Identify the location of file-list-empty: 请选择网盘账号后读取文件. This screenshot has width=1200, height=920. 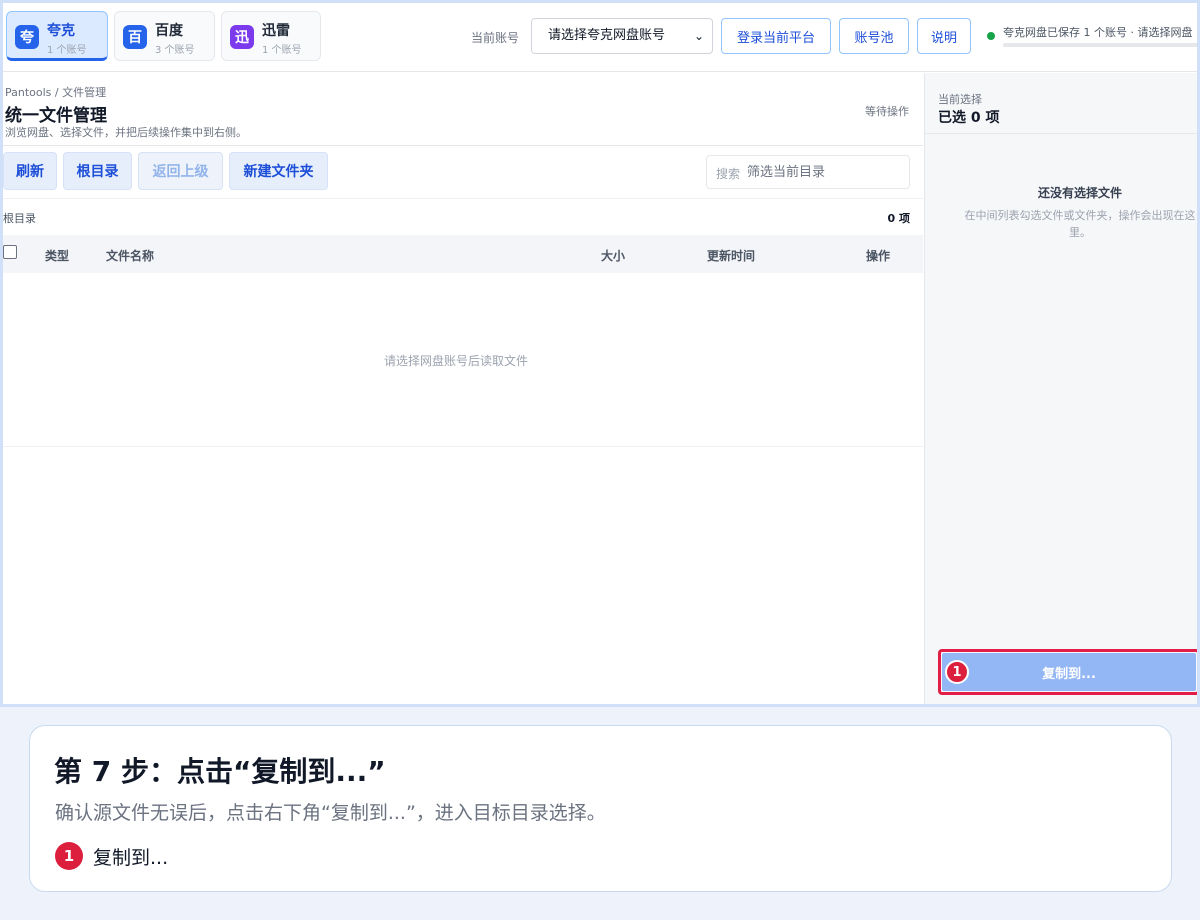
(463, 360).